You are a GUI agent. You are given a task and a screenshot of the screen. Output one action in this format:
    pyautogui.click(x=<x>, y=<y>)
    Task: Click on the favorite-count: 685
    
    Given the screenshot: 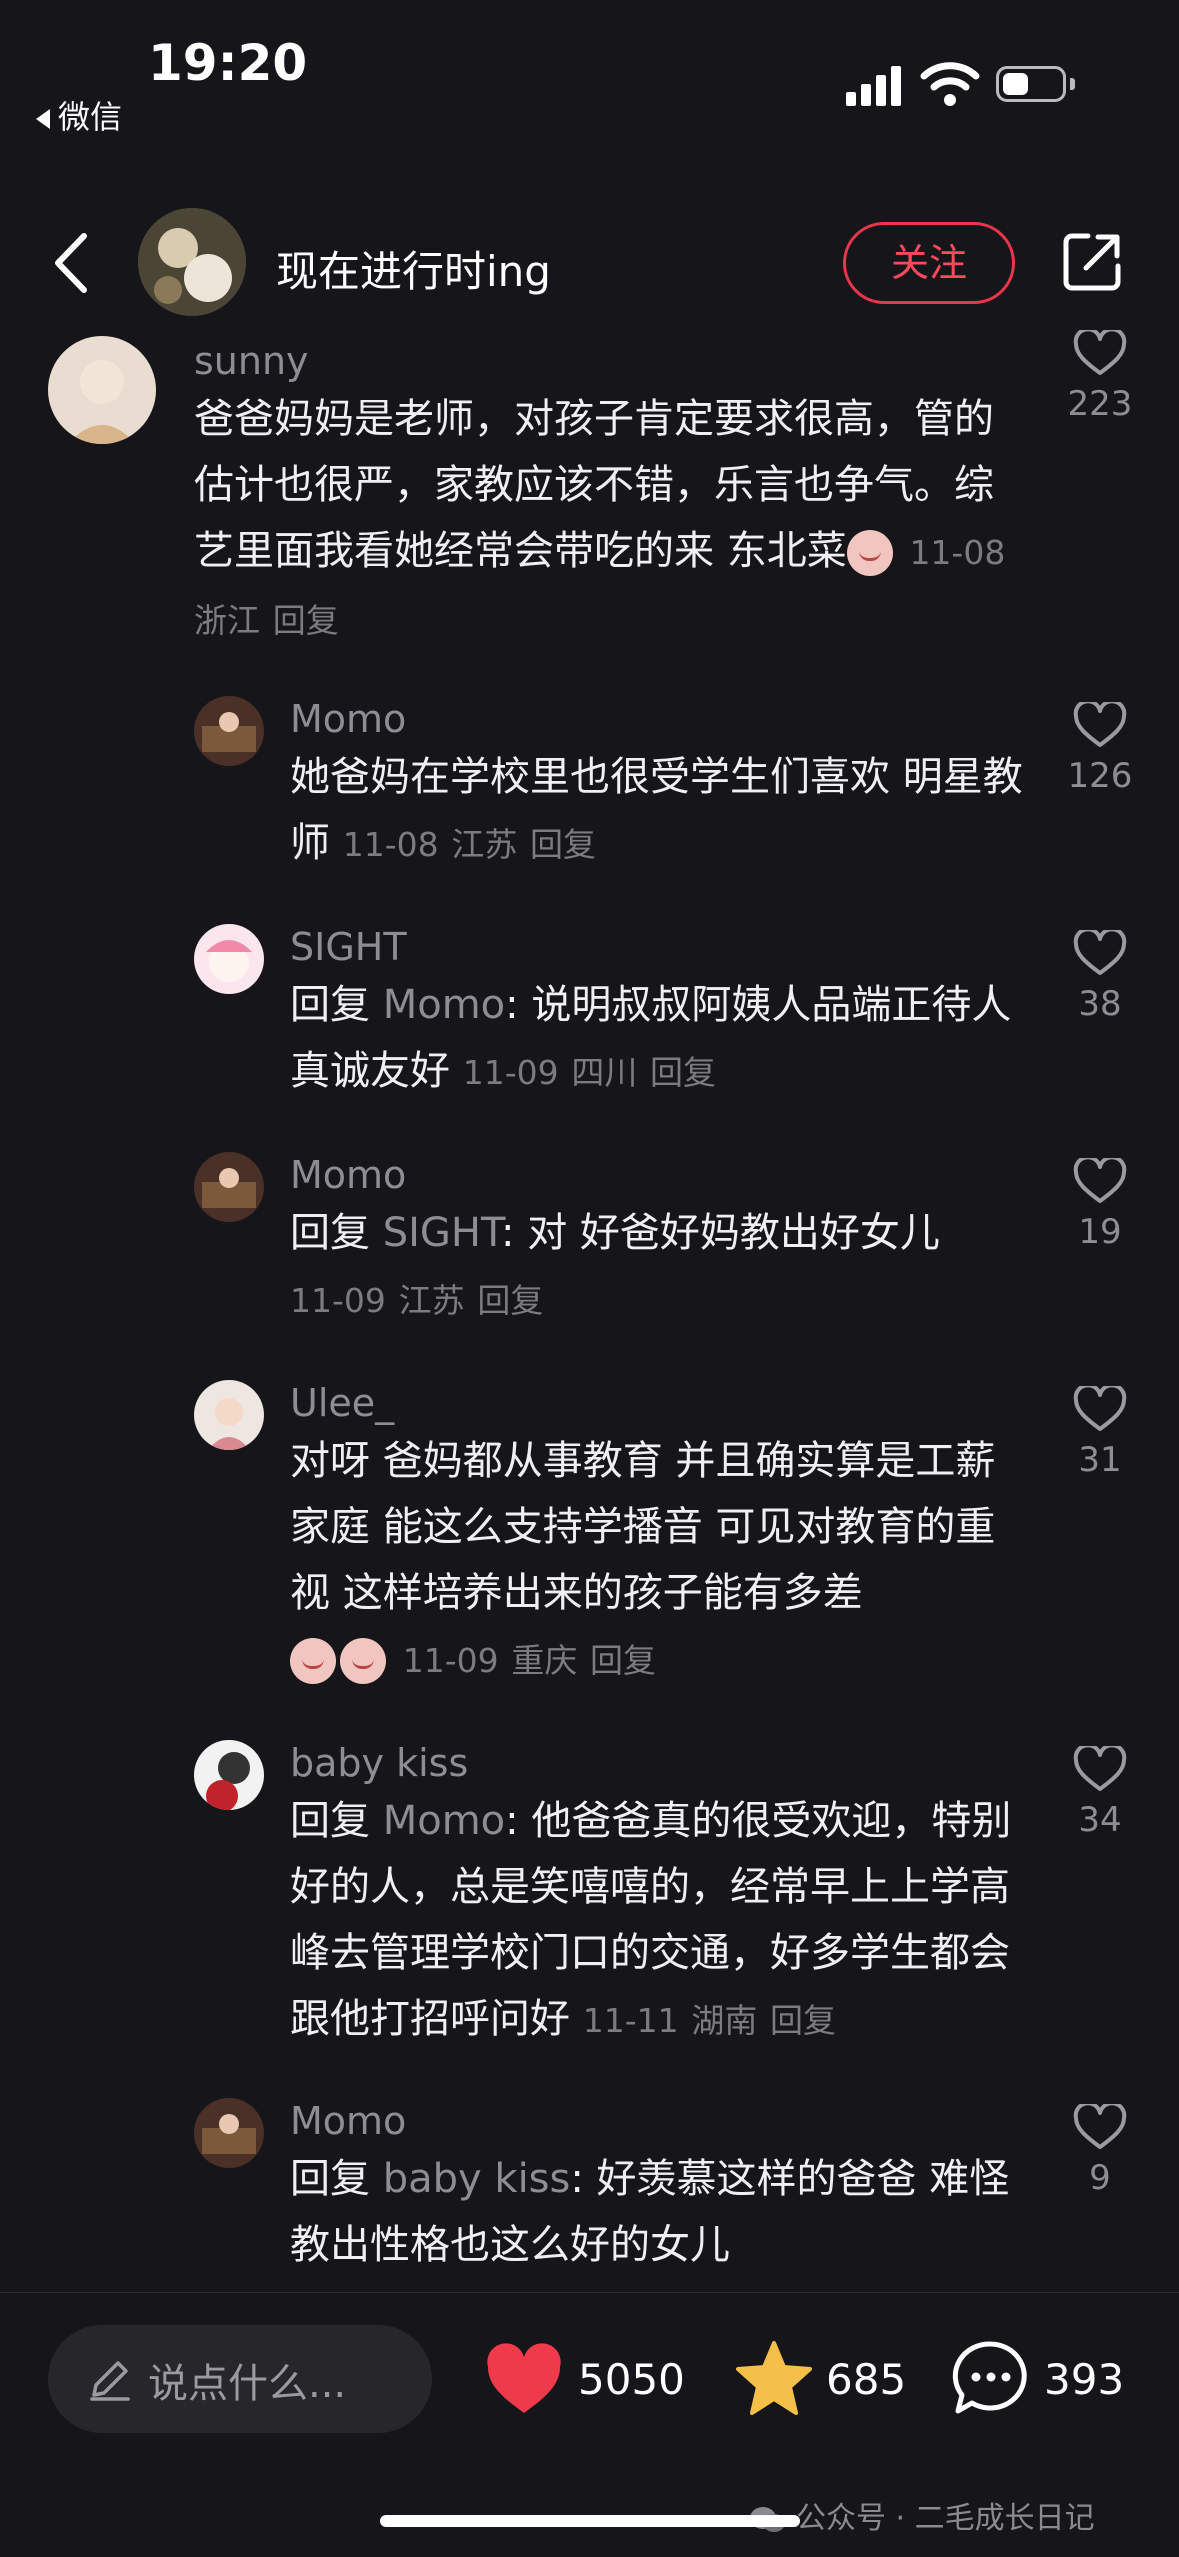 What is the action you would take?
    pyautogui.click(x=866, y=2379)
    